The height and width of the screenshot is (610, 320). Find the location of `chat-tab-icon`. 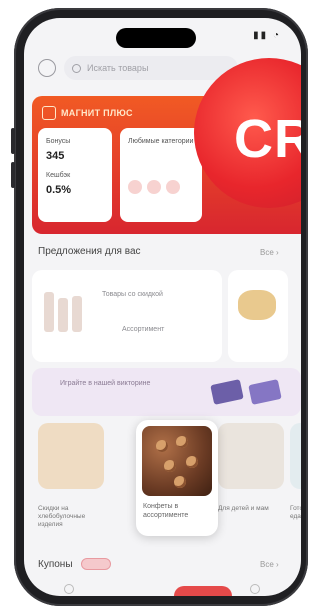

chat-tab-icon is located at coordinates (255, 589).